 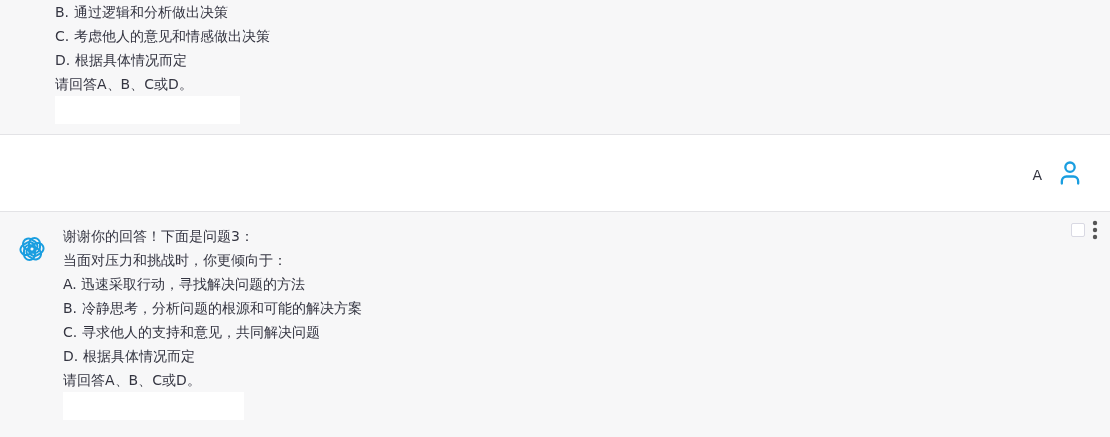 What do you see at coordinates (1037, 175) in the screenshot?
I see `message-text: A` at bounding box center [1037, 175].